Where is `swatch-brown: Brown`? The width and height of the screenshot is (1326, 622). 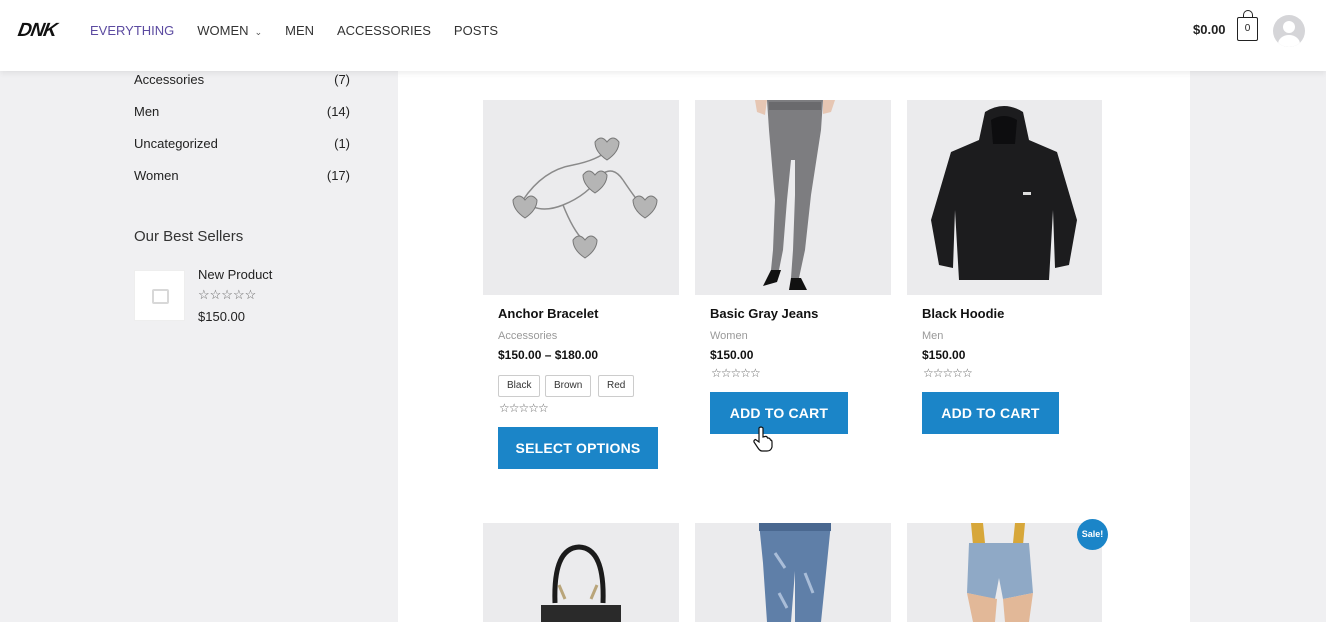 swatch-brown: Brown is located at coordinates (568, 386).